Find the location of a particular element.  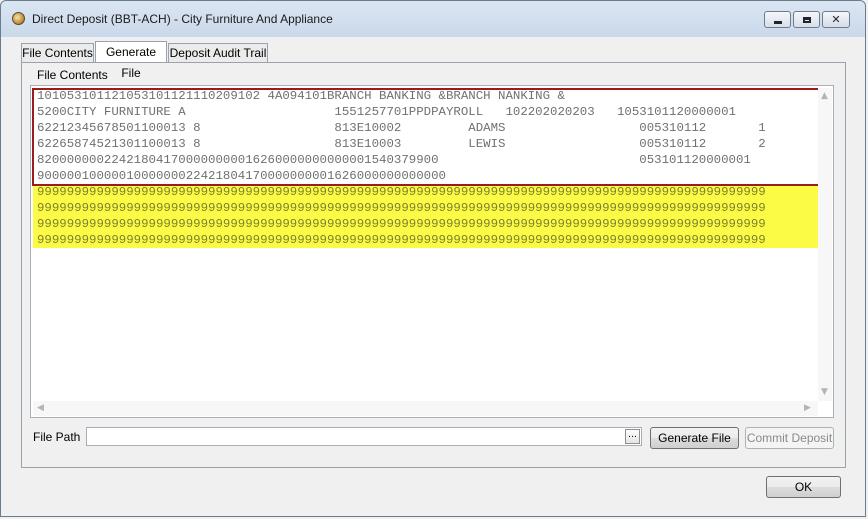

horizontal-scrollbar: ◀ ▶ is located at coordinates (425, 408).